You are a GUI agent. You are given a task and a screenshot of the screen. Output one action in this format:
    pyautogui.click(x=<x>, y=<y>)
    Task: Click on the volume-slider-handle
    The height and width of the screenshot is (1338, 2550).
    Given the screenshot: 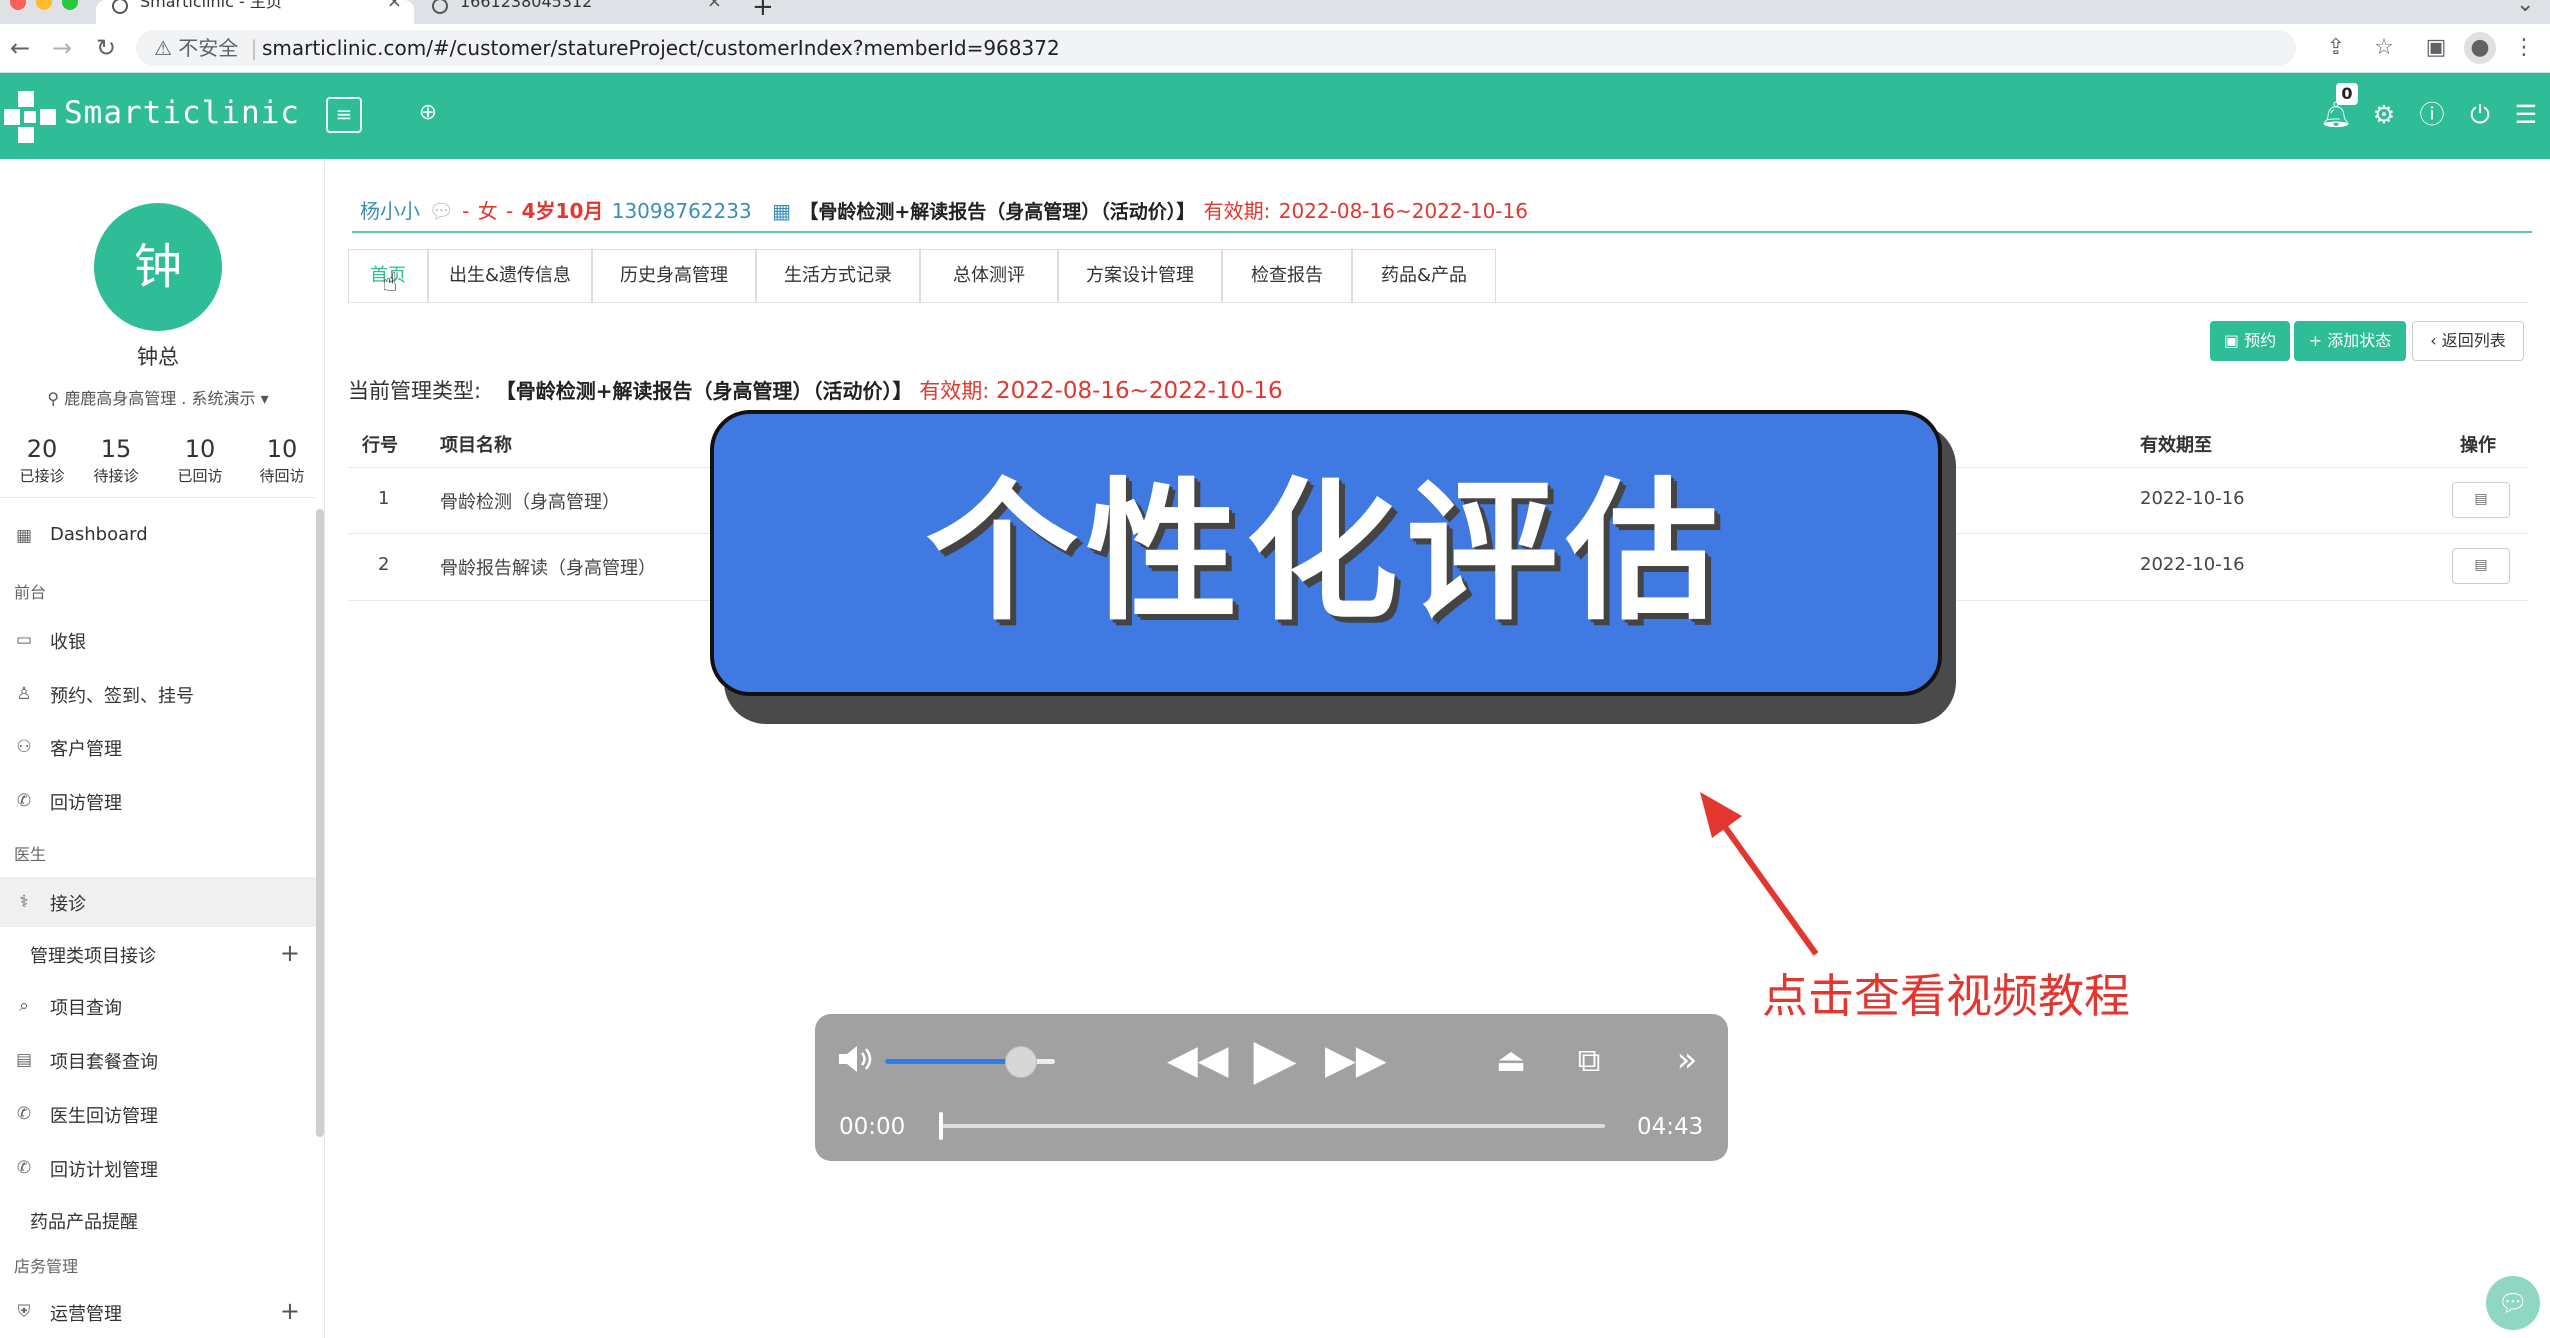 What is the action you would take?
    pyautogui.click(x=1021, y=1062)
    